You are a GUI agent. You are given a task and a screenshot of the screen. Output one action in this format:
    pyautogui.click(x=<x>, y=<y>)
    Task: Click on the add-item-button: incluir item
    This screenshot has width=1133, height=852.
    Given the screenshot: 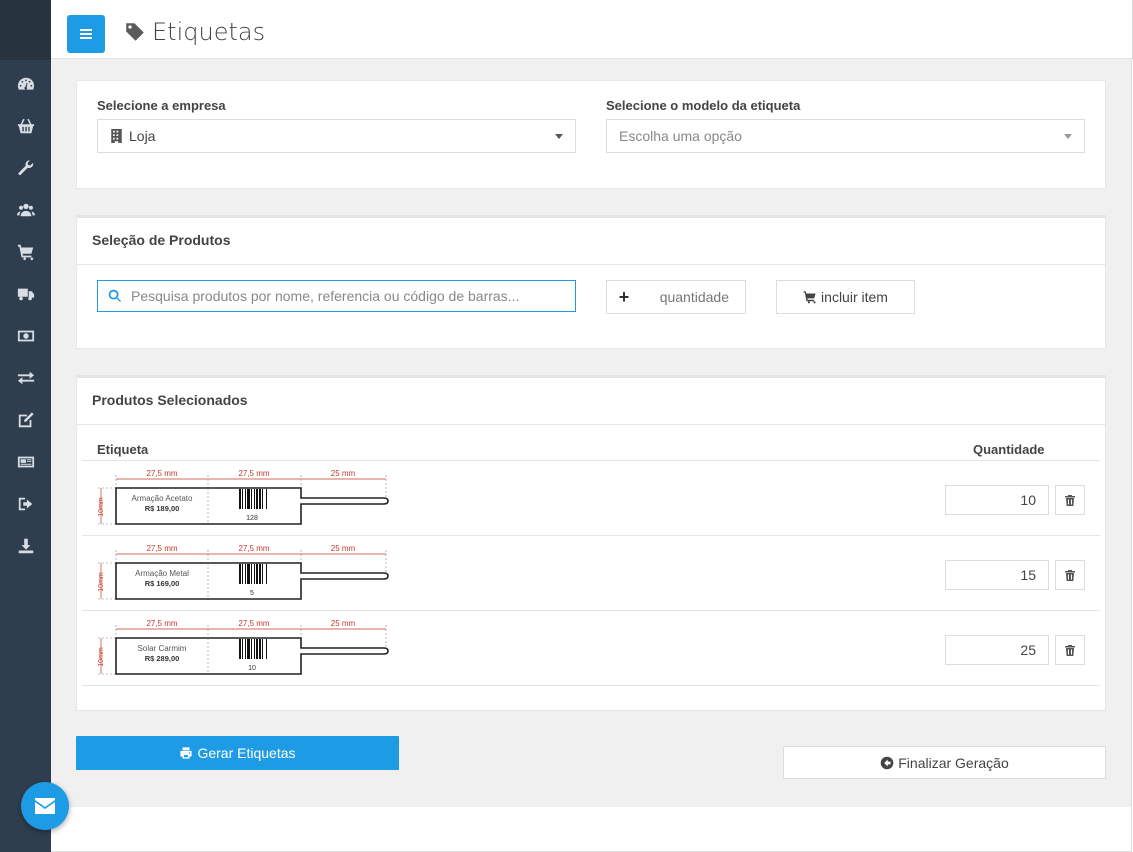 What is the action you would take?
    pyautogui.click(x=845, y=297)
    